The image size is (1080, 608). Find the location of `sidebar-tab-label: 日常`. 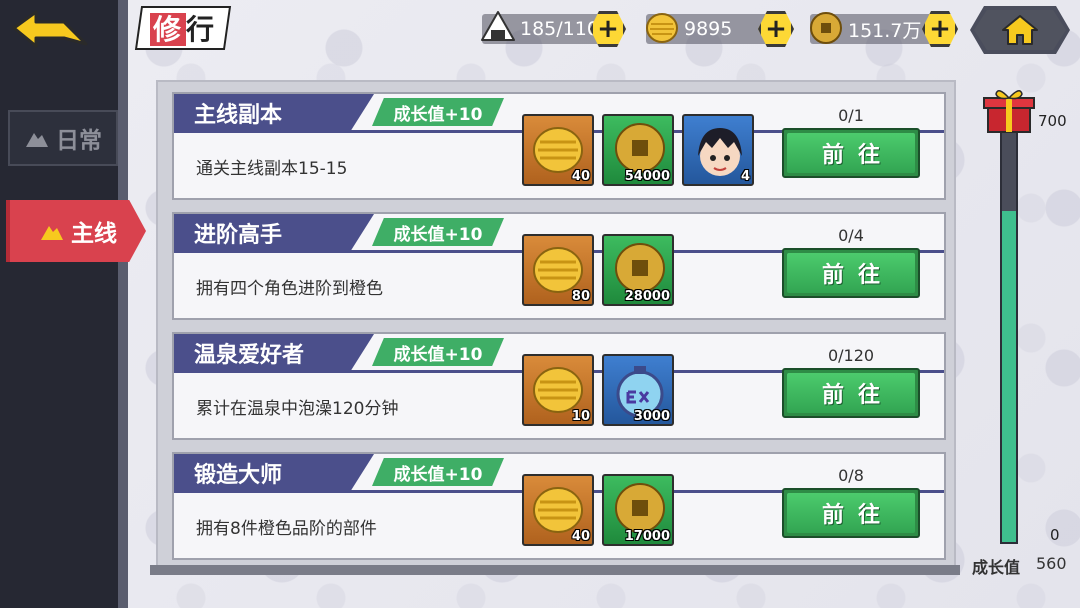

sidebar-tab-label: 日常 is located at coordinates (79, 141).